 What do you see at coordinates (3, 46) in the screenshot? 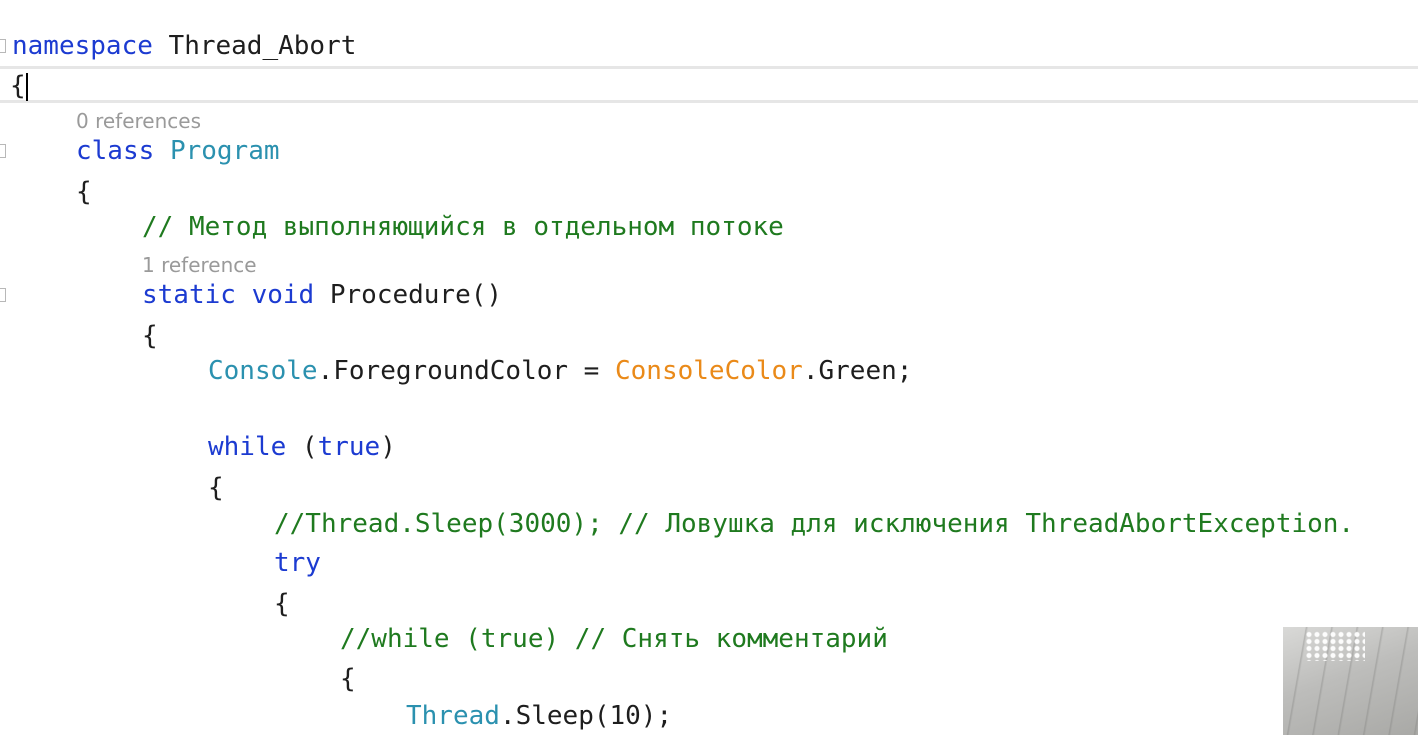
I see `outline-collapse-marker-namespace` at bounding box center [3, 46].